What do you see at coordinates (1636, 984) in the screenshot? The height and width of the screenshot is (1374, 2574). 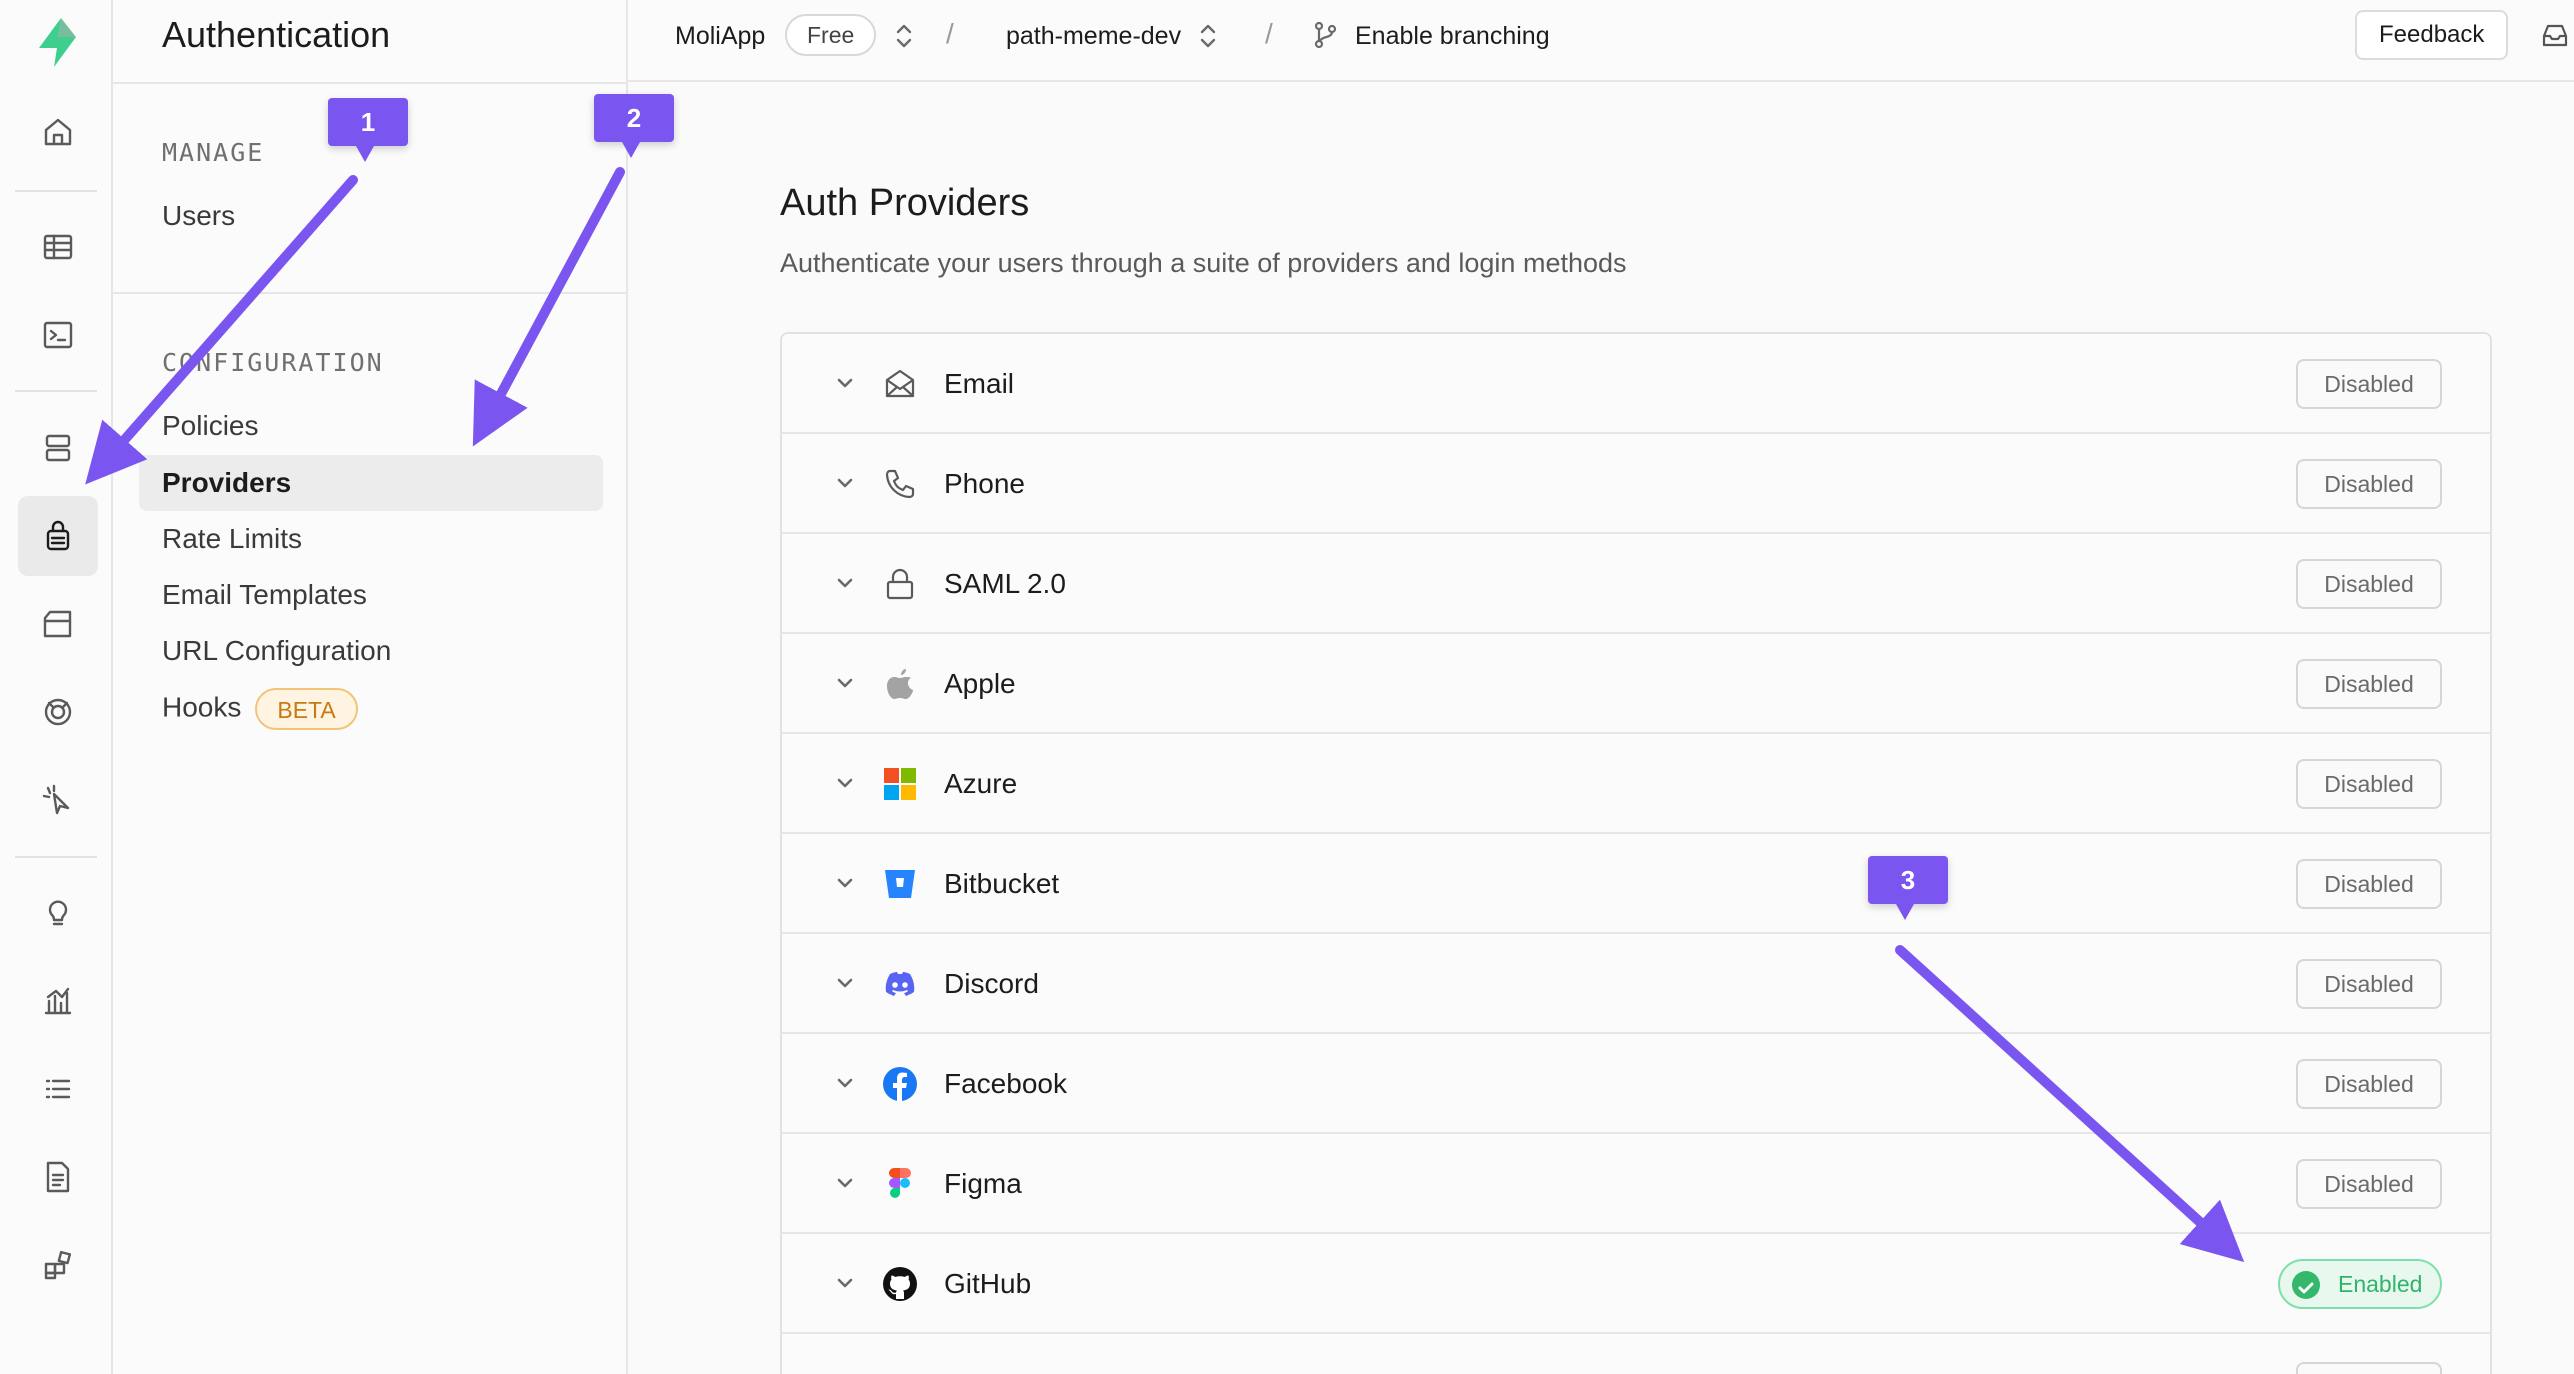 I see `provider-row-discord: Discord Disabled` at bounding box center [1636, 984].